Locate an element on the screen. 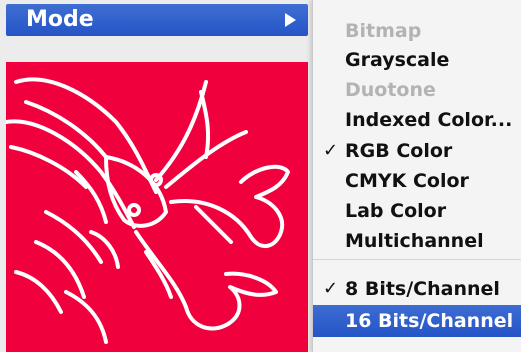 The width and height of the screenshot is (521, 352). menu-item-8-bits-channel-label: 8 Bits/Channel is located at coordinates (422, 289).